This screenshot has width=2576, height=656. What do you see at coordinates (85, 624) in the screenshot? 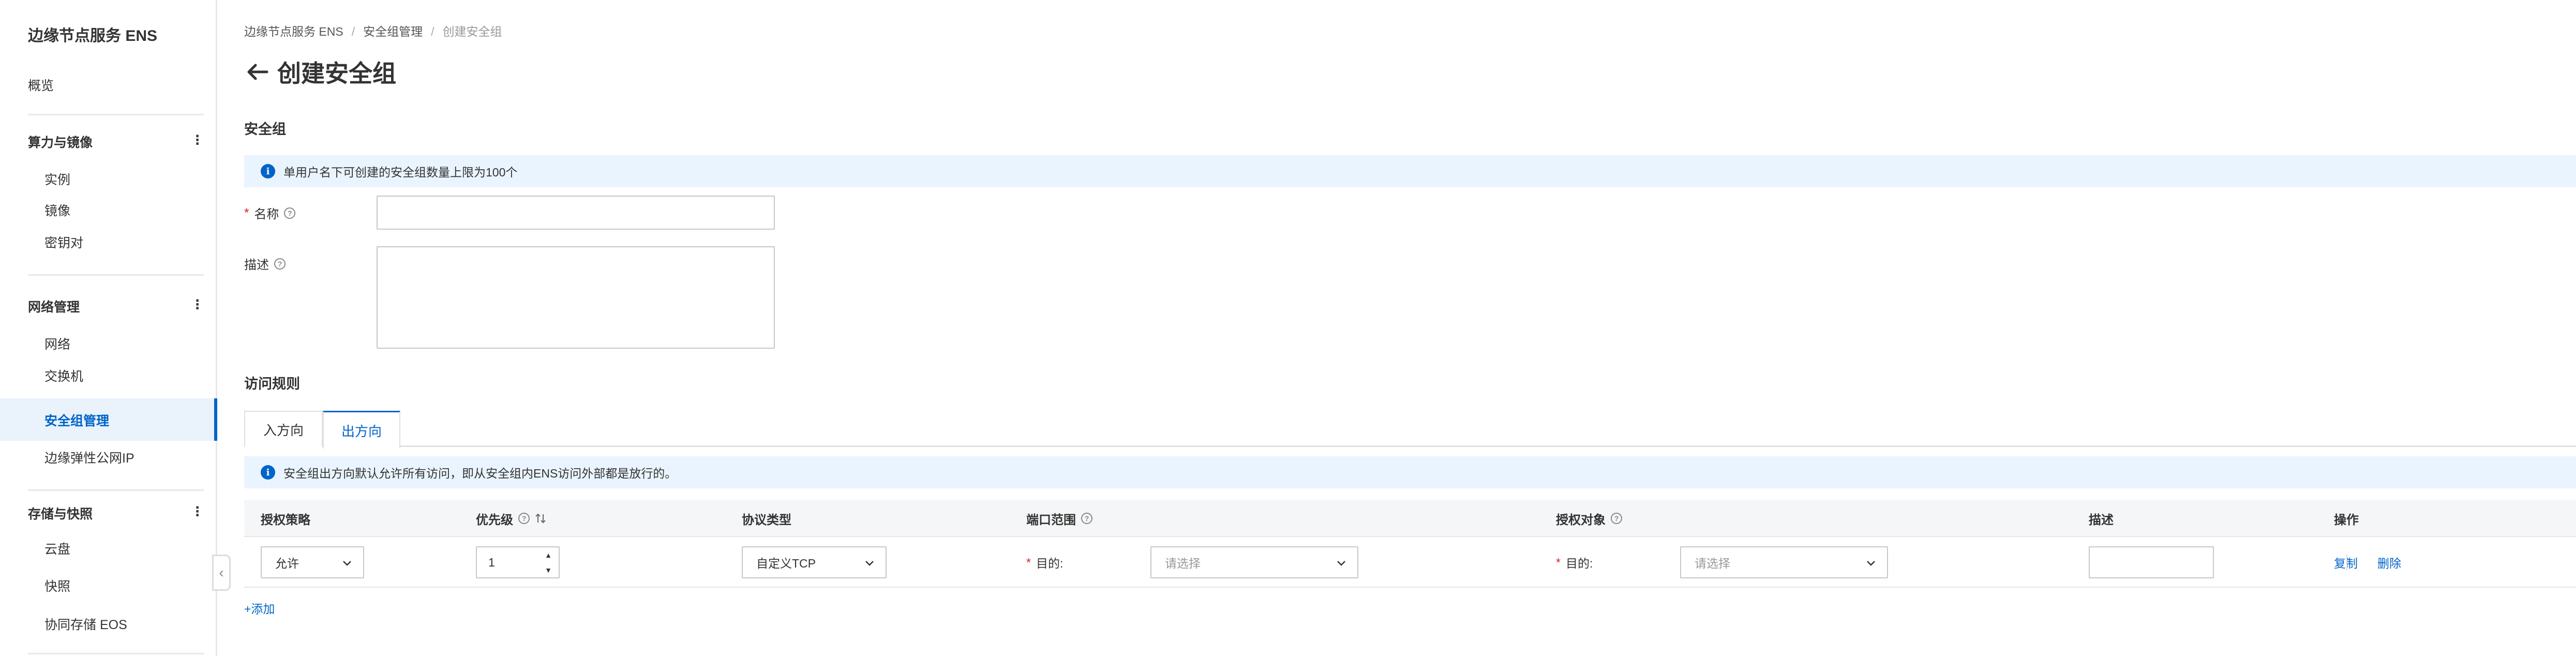
I see `sidebar-item-eos: 协同存储 EOS` at bounding box center [85, 624].